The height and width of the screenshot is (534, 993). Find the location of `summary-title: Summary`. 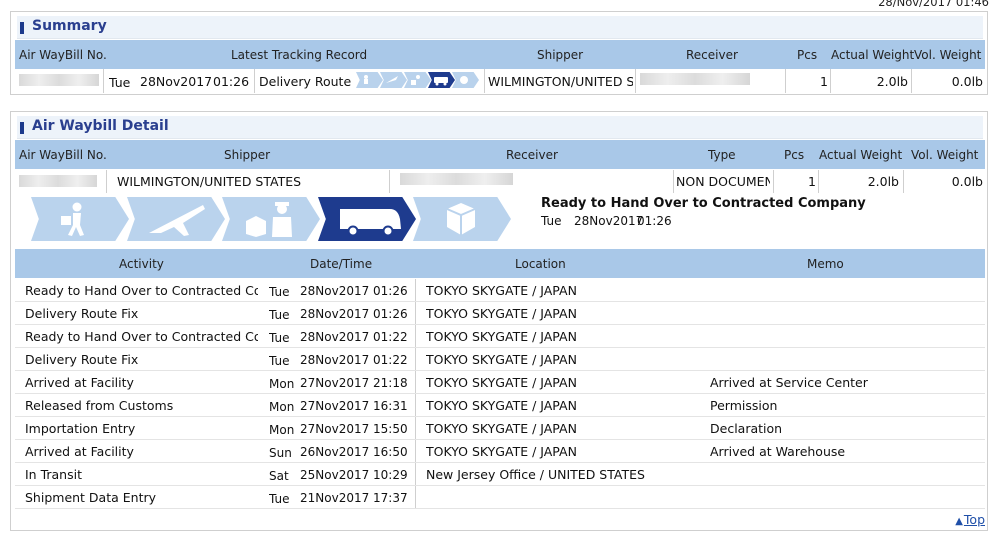

summary-title: Summary is located at coordinates (69, 26).